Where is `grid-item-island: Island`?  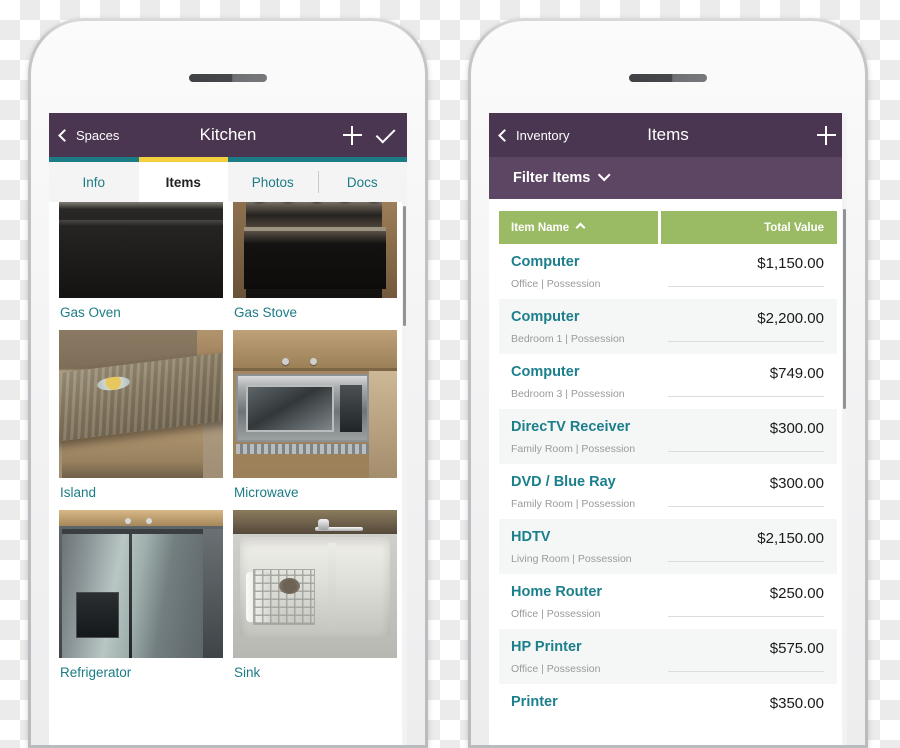
grid-item-island: Island is located at coordinates (141, 416).